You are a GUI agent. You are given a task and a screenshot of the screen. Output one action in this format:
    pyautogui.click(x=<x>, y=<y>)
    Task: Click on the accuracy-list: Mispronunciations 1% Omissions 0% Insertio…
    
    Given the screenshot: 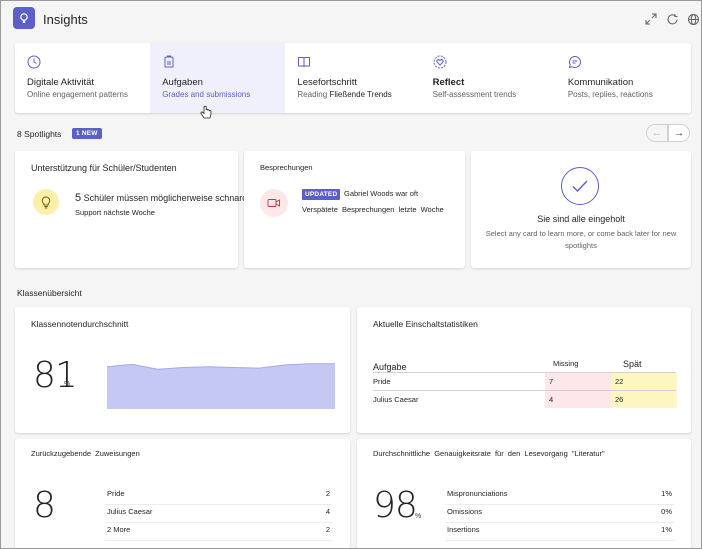 What is the action you would take?
    pyautogui.click(x=559, y=514)
    